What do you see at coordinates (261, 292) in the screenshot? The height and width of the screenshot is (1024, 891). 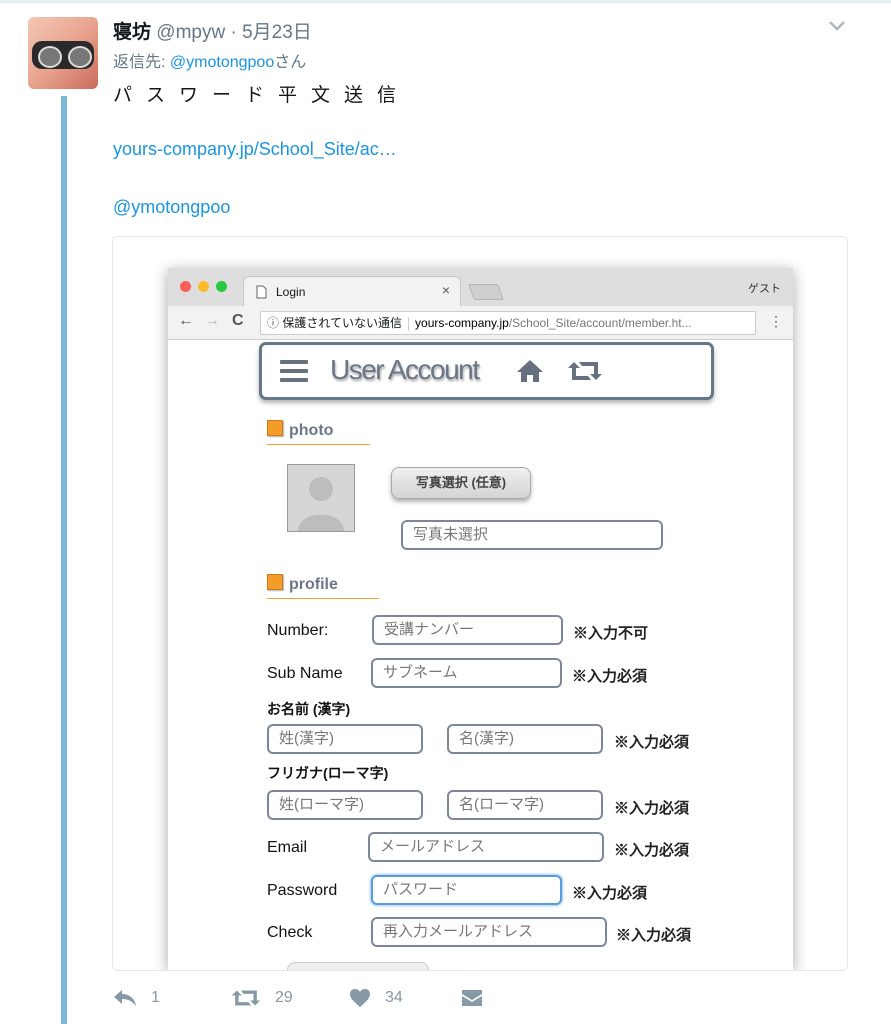 I see `page-icon` at bounding box center [261, 292].